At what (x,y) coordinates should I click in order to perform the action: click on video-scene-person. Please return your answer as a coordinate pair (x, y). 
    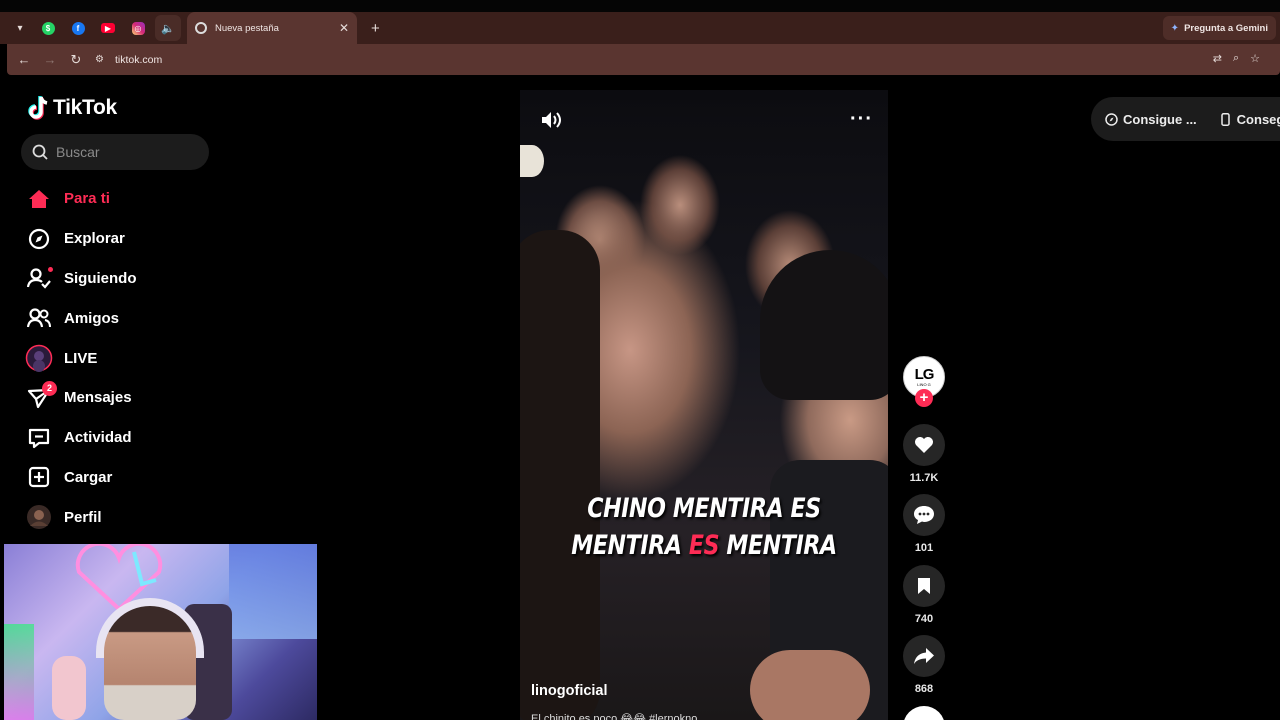
    Looking at the image, I should click on (824, 325).